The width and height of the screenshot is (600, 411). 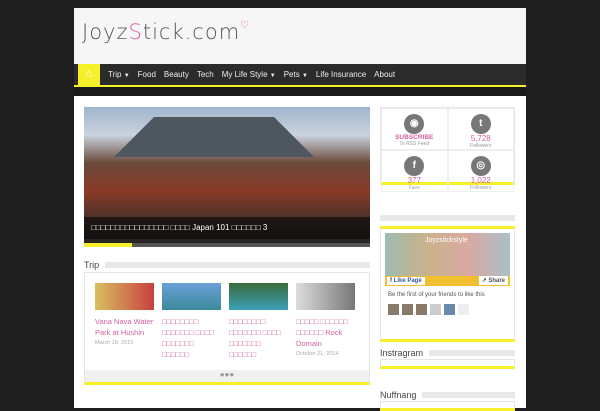 I want to click on nav-life-insurance: Life Insurance, so click(x=341, y=74).